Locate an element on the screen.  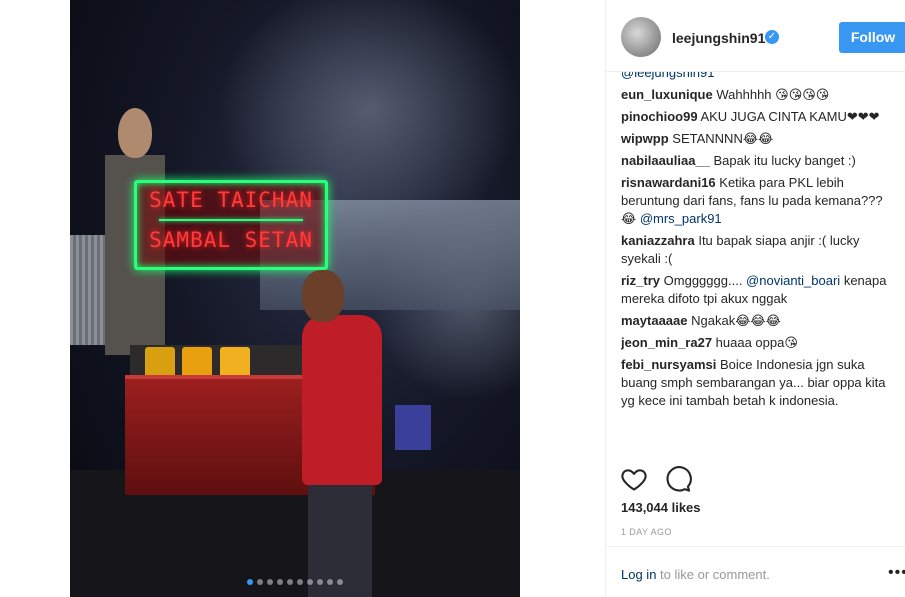
comment-mention-link: @novianti_boari is located at coordinates (793, 280).